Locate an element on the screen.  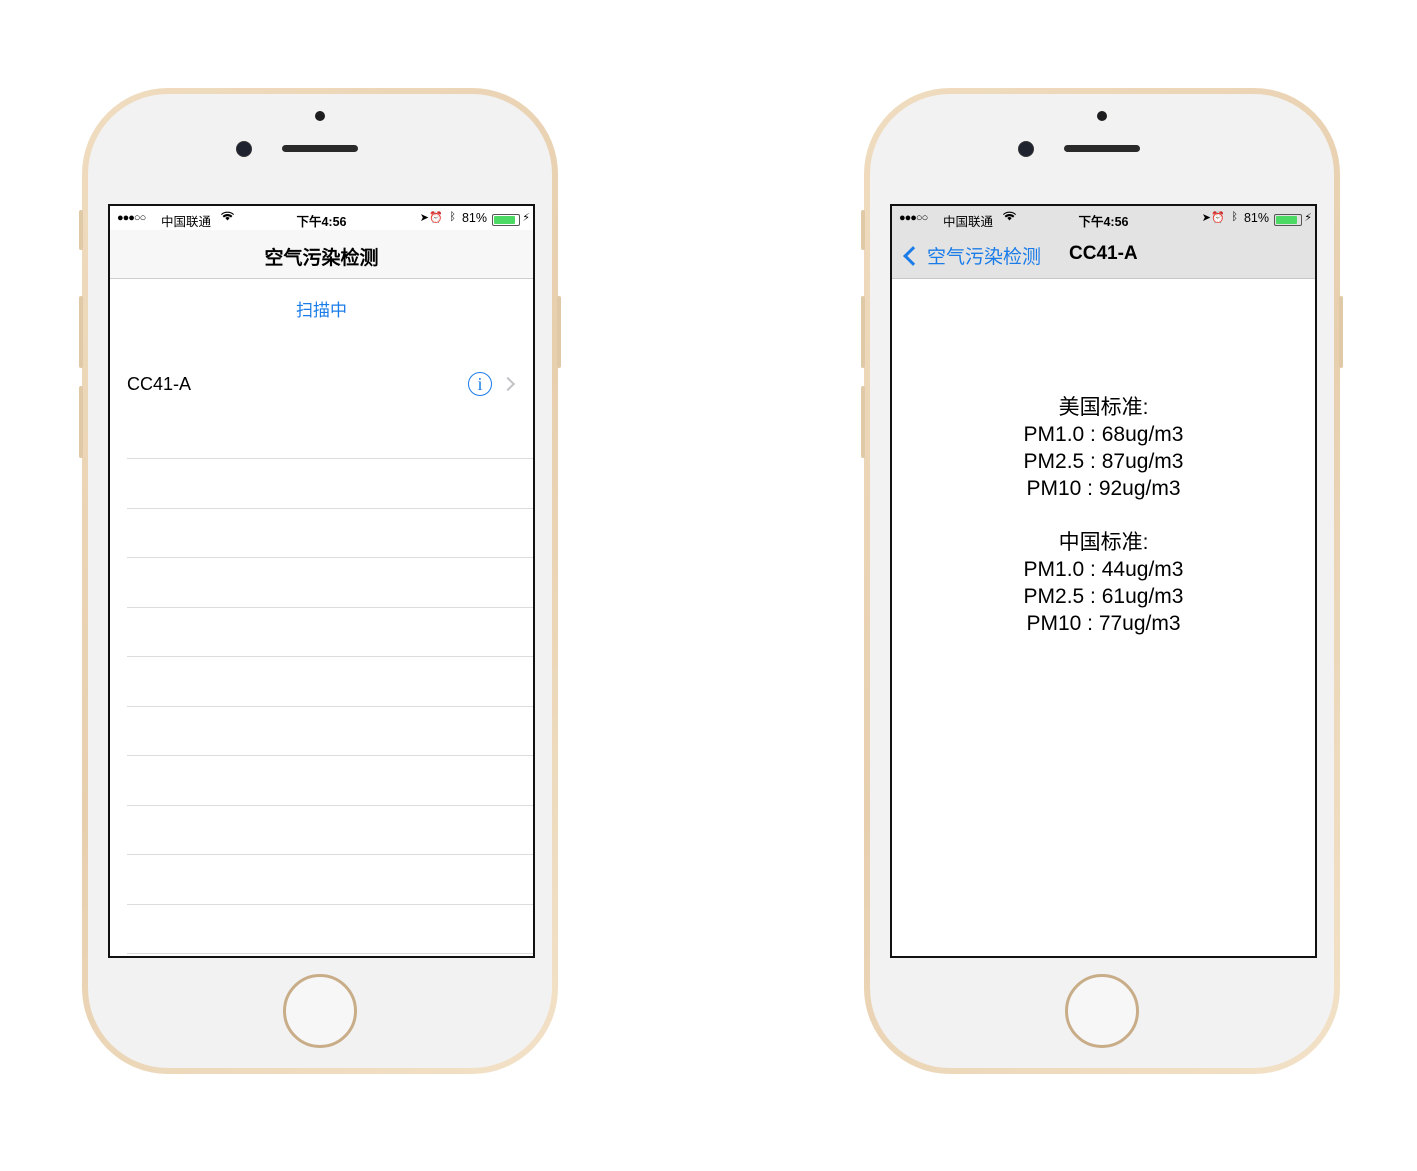
cn-pm10-reading: PM10 : 77ug/m3 is located at coordinates (1103, 623).